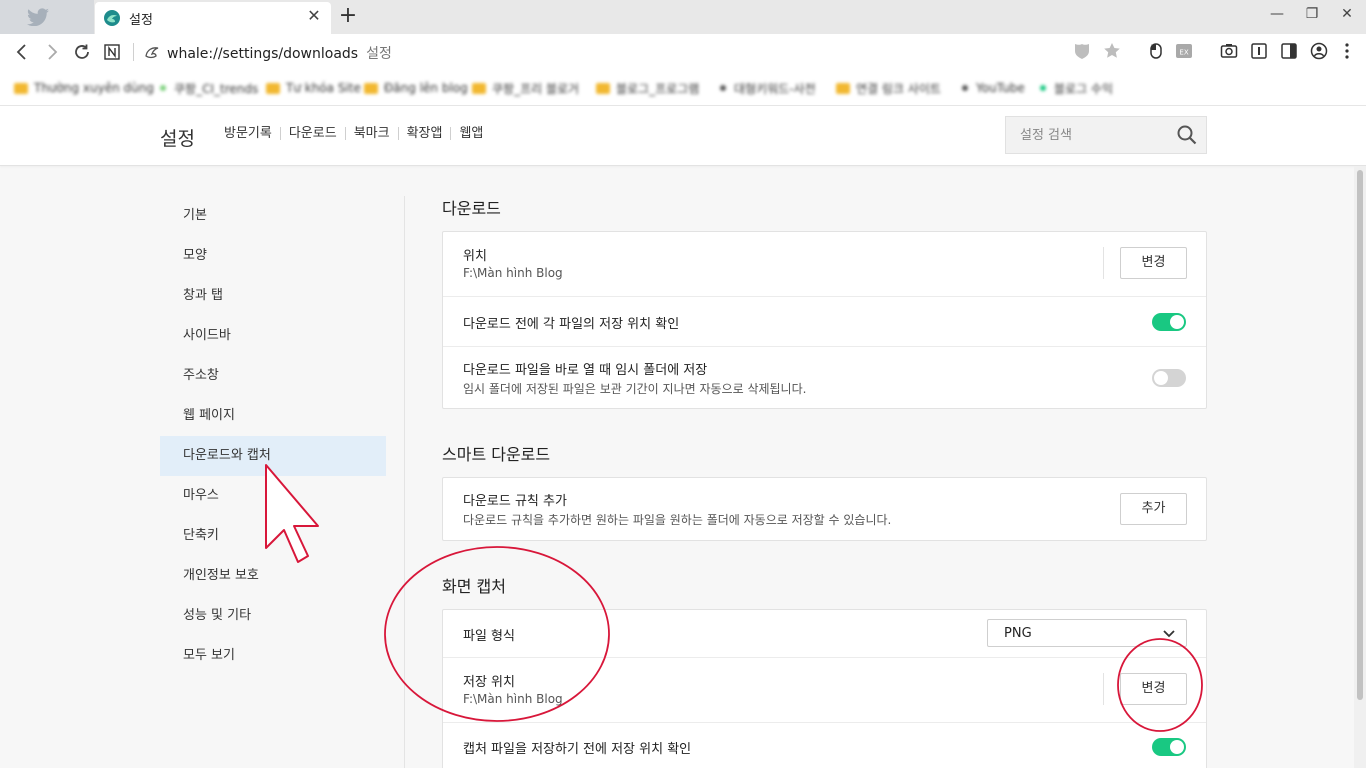 This screenshot has height=768, width=1366. What do you see at coordinates (525, 88) in the screenshot?
I see `bookmark-folder: 쿠팡_프리 블로거` at bounding box center [525, 88].